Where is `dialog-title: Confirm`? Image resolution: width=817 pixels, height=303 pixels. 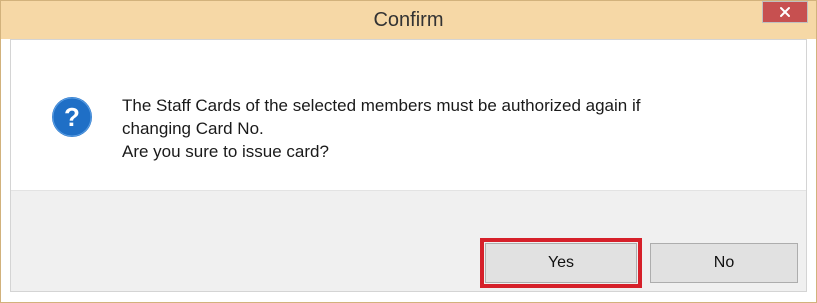 dialog-title: Confirm is located at coordinates (408, 20).